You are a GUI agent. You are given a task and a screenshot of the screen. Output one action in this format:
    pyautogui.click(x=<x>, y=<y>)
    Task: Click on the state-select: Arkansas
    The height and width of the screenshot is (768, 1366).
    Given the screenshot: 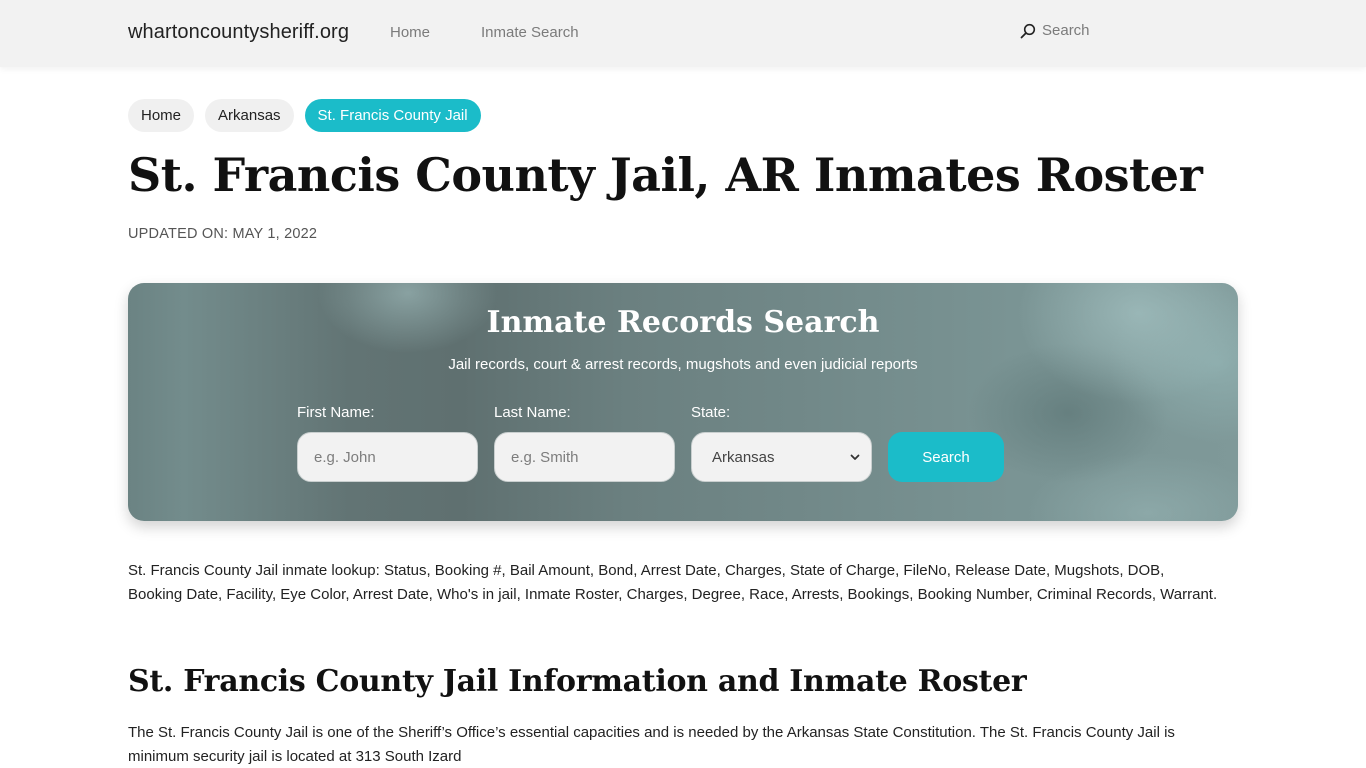 What is the action you would take?
    pyautogui.click(x=781, y=457)
    